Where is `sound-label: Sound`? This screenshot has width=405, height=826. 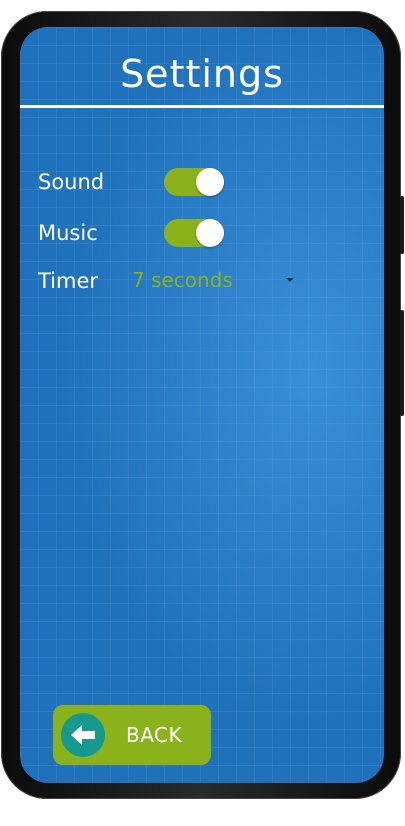
sound-label: Sound is located at coordinates (71, 182).